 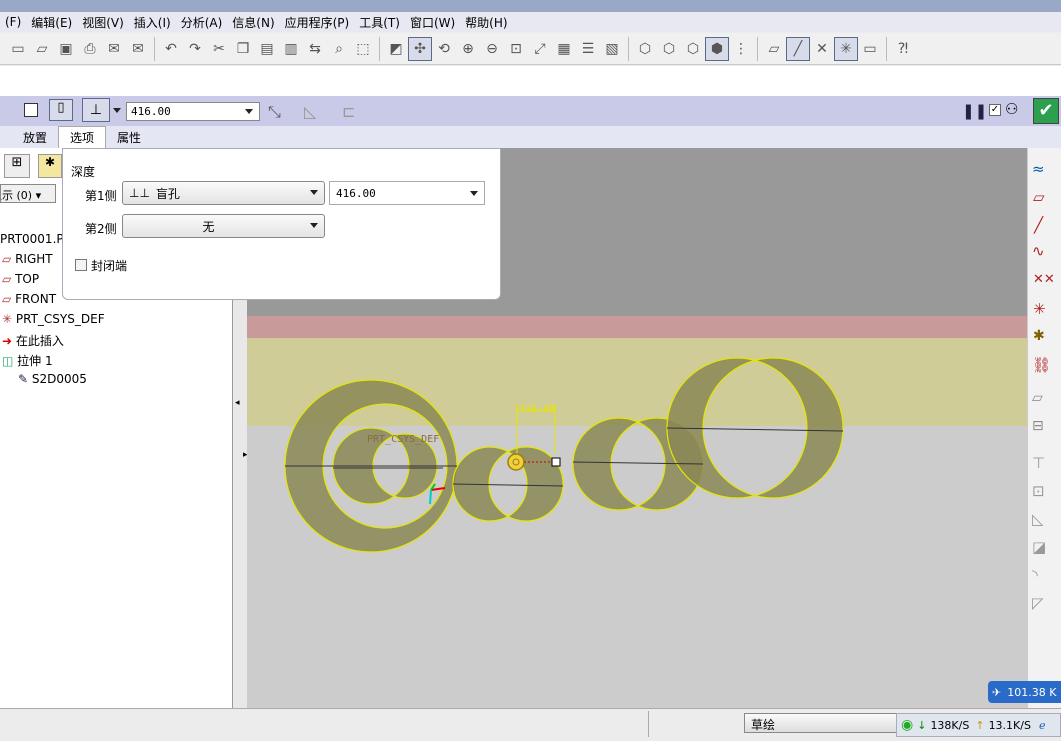 I want to click on view-manager-icon: ▧, so click(x=612, y=49).